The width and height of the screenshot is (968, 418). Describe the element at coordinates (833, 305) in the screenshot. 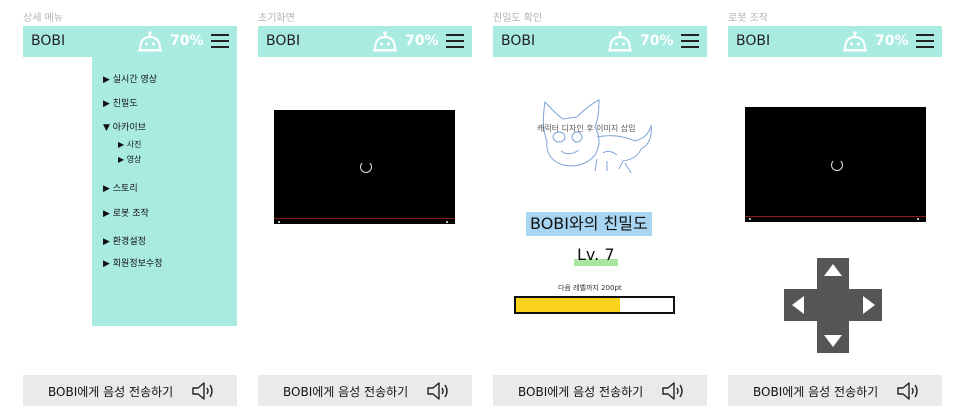

I see `dpad-controller` at that location.